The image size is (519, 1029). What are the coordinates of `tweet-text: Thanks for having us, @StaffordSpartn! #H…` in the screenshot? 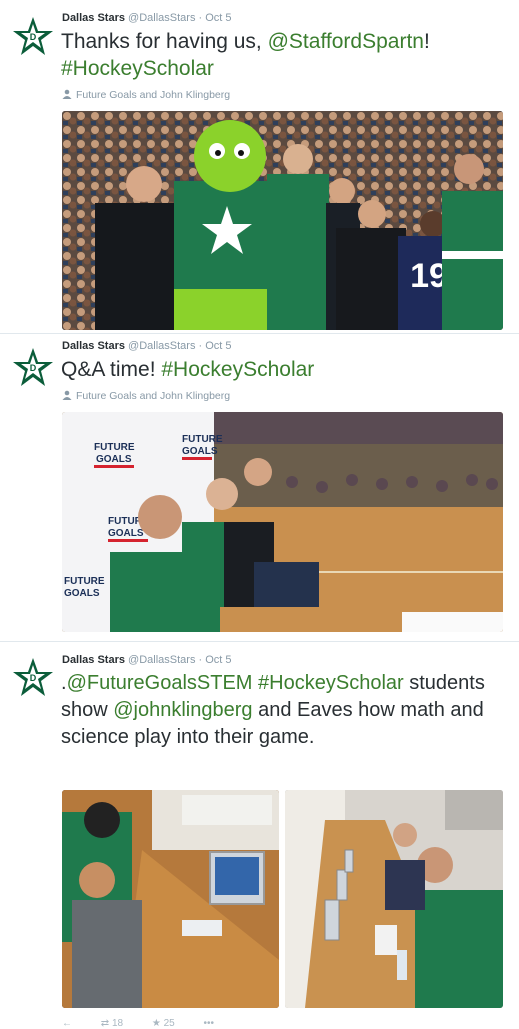 It's located at (283, 55).